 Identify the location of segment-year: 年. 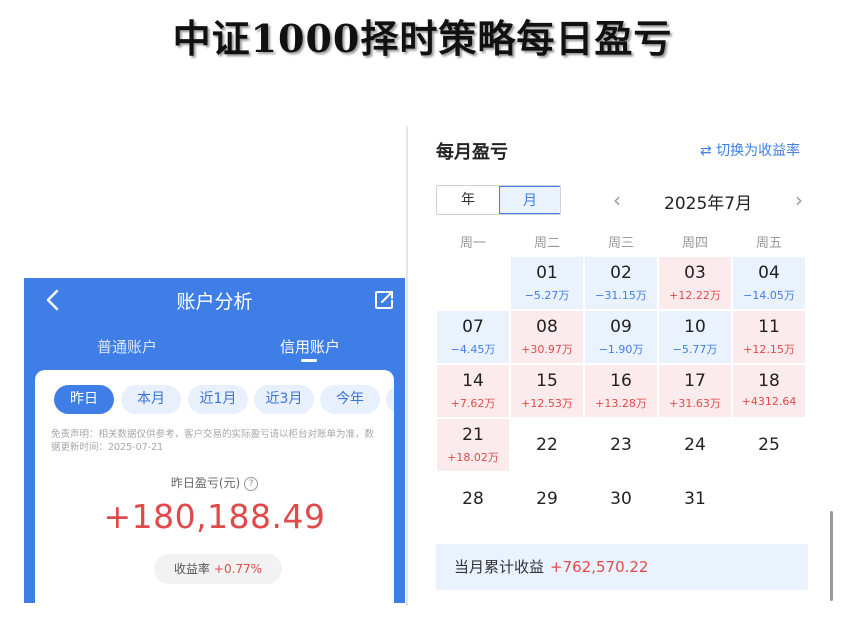
(468, 200).